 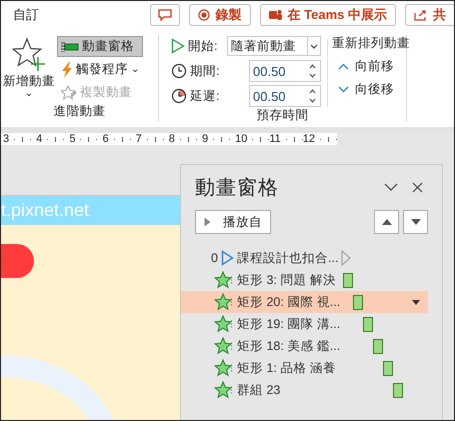 What do you see at coordinates (285, 96) in the screenshot?
I see `delay-spinner: 00.50` at bounding box center [285, 96].